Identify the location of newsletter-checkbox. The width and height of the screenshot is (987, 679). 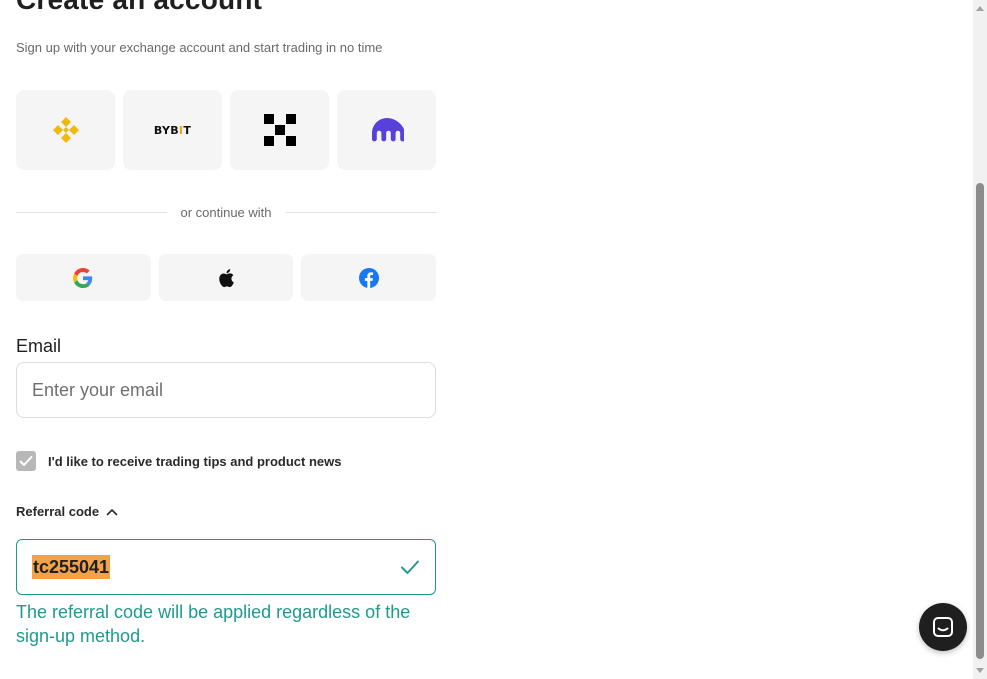
(26, 461).